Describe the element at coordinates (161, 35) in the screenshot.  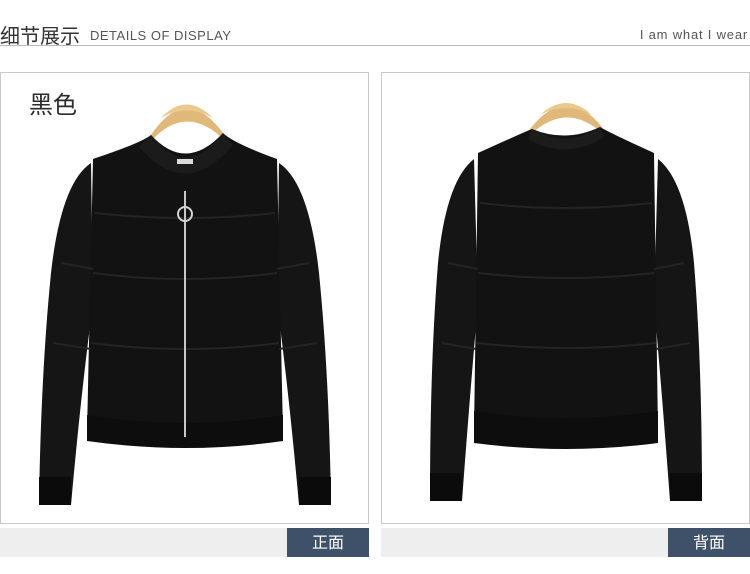
I see `section-subtitle: DETAILS OF DISPLAY` at that location.